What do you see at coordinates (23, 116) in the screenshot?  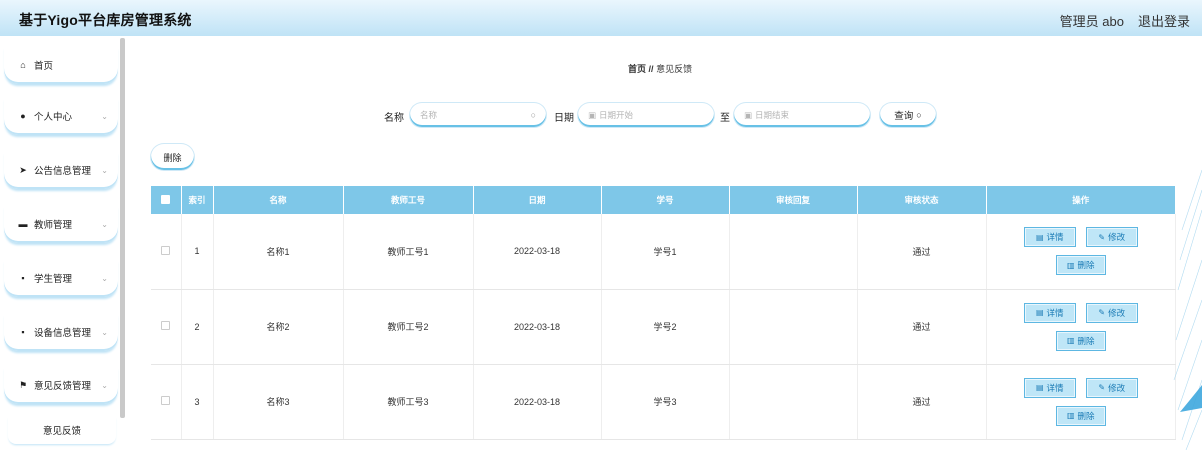 I see `user-icon: ●` at bounding box center [23, 116].